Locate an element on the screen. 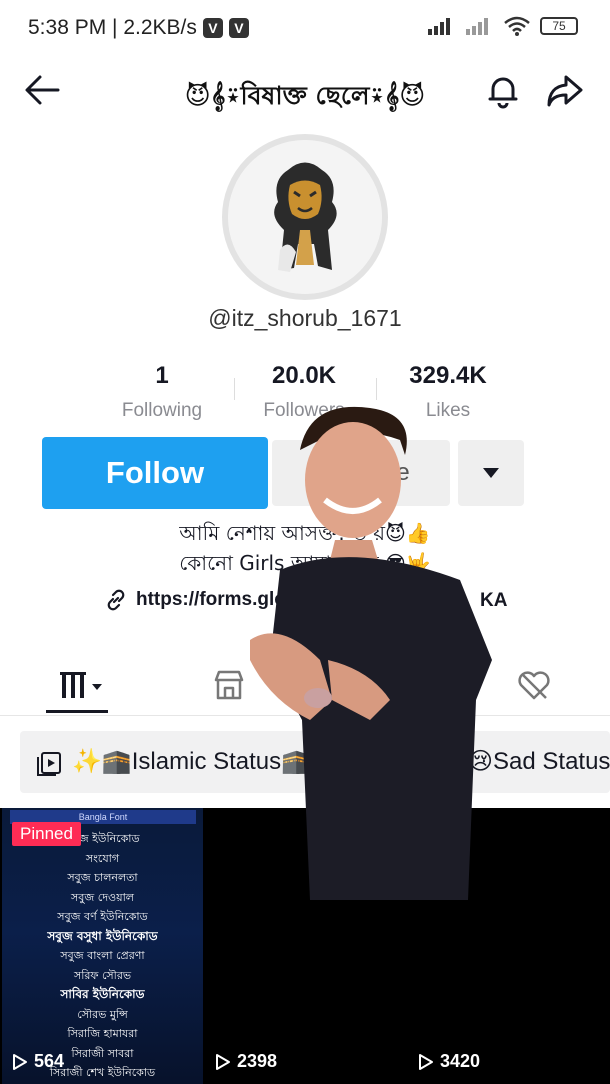 The height and width of the screenshot is (1084, 610). wifi-icon is located at coordinates (517, 26).